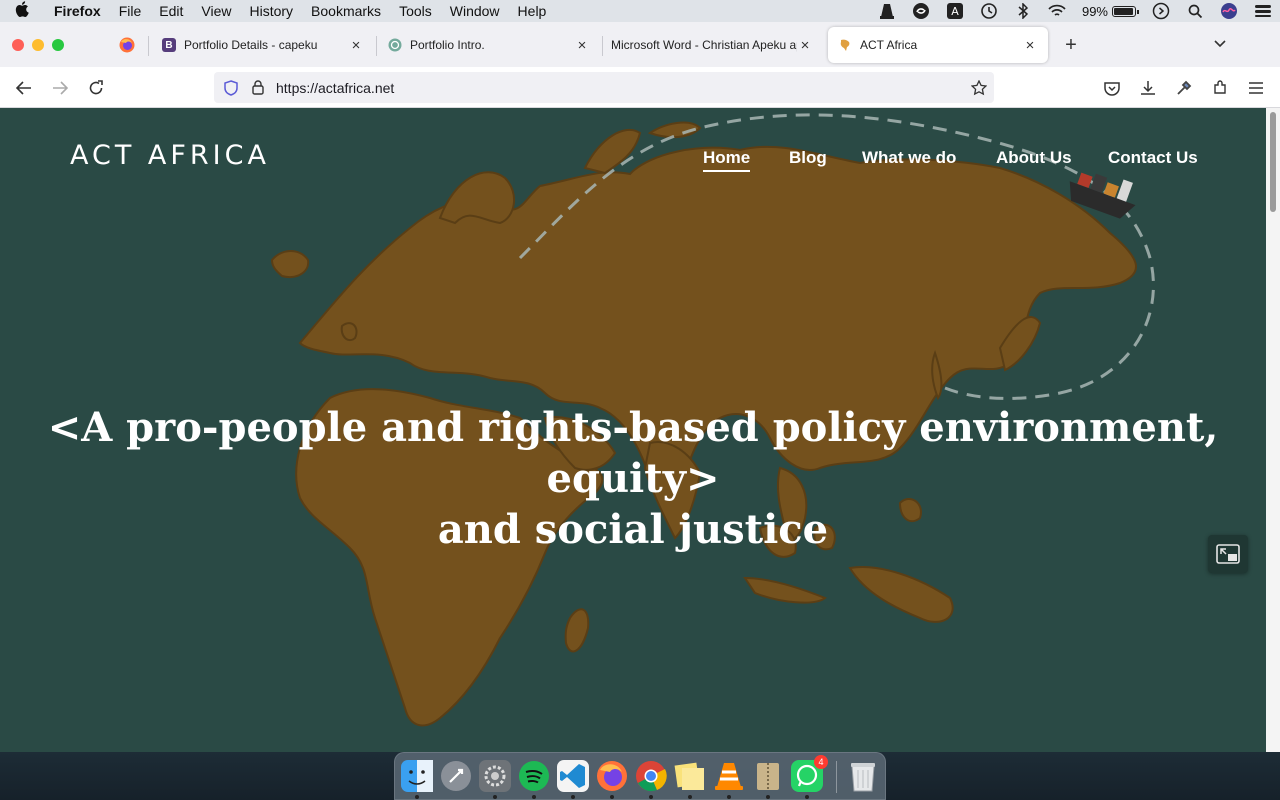 This screenshot has height=800, width=1280. Describe the element at coordinates (251, 45) in the screenshot. I see `tab-title: Portfolio Details - capeku` at that location.